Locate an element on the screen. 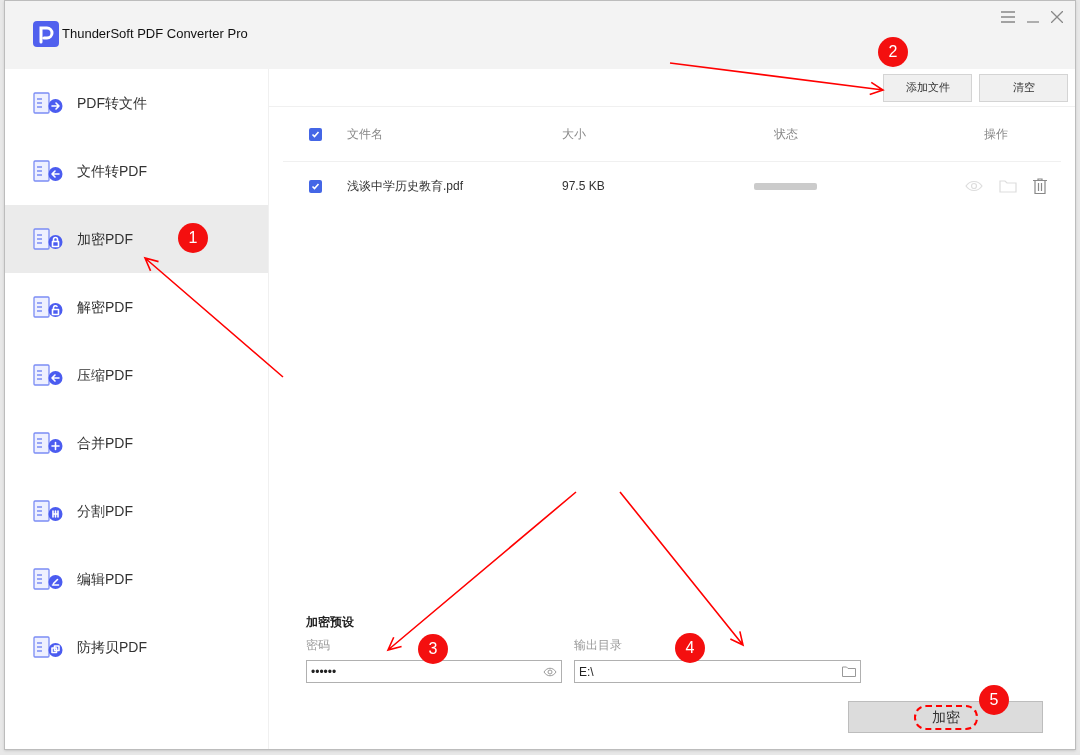  password-field: •••••• is located at coordinates (434, 671).